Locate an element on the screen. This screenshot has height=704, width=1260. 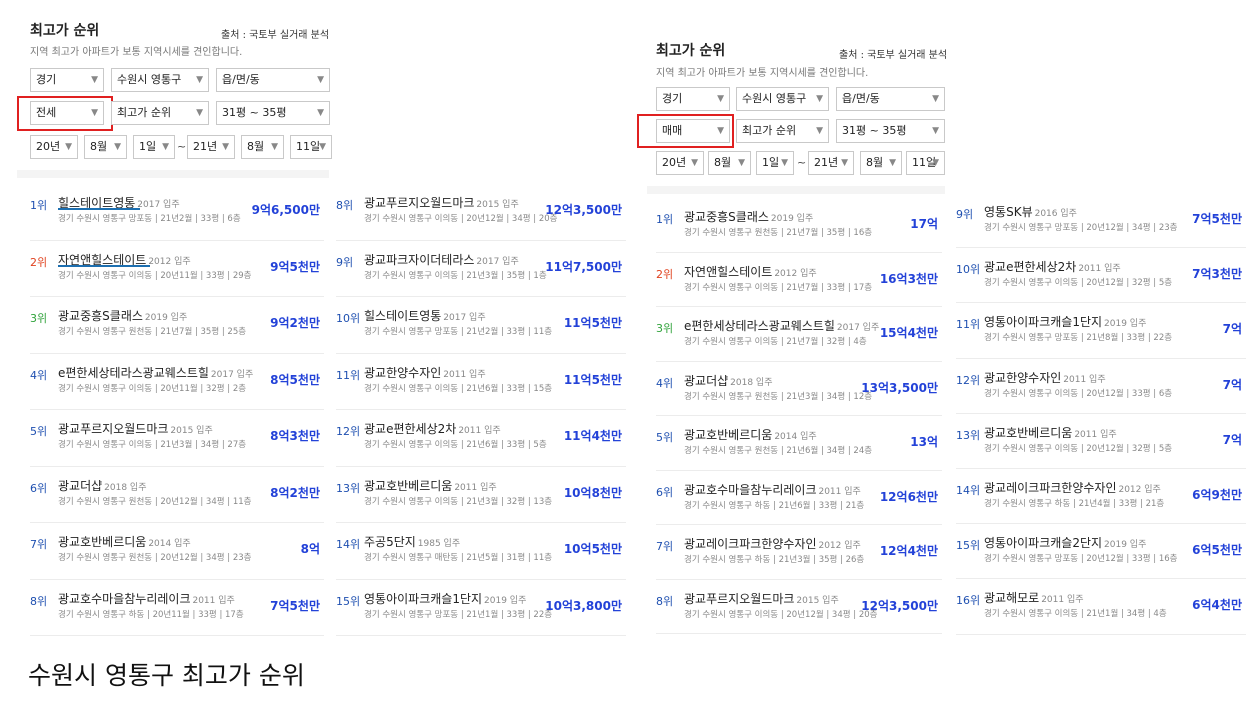
apartment-name-text: 광교레이크파크한양수자인 is located at coordinates (750, 544).